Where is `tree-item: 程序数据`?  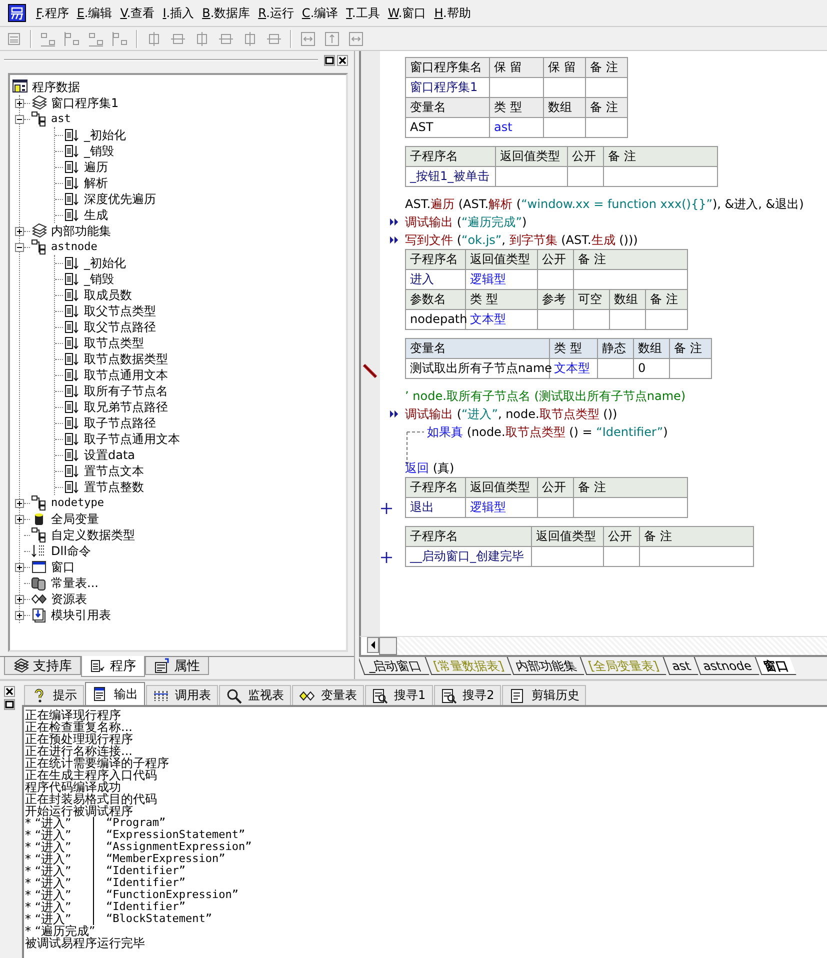 tree-item: 程序数据 is located at coordinates (56, 87).